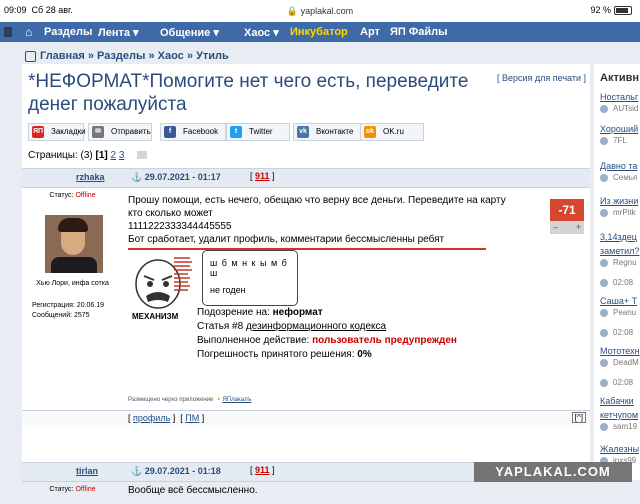 Image resolution: width=640 pixels, height=504 pixels. I want to click on battery-indicator: 92 %, so click(611, 10).